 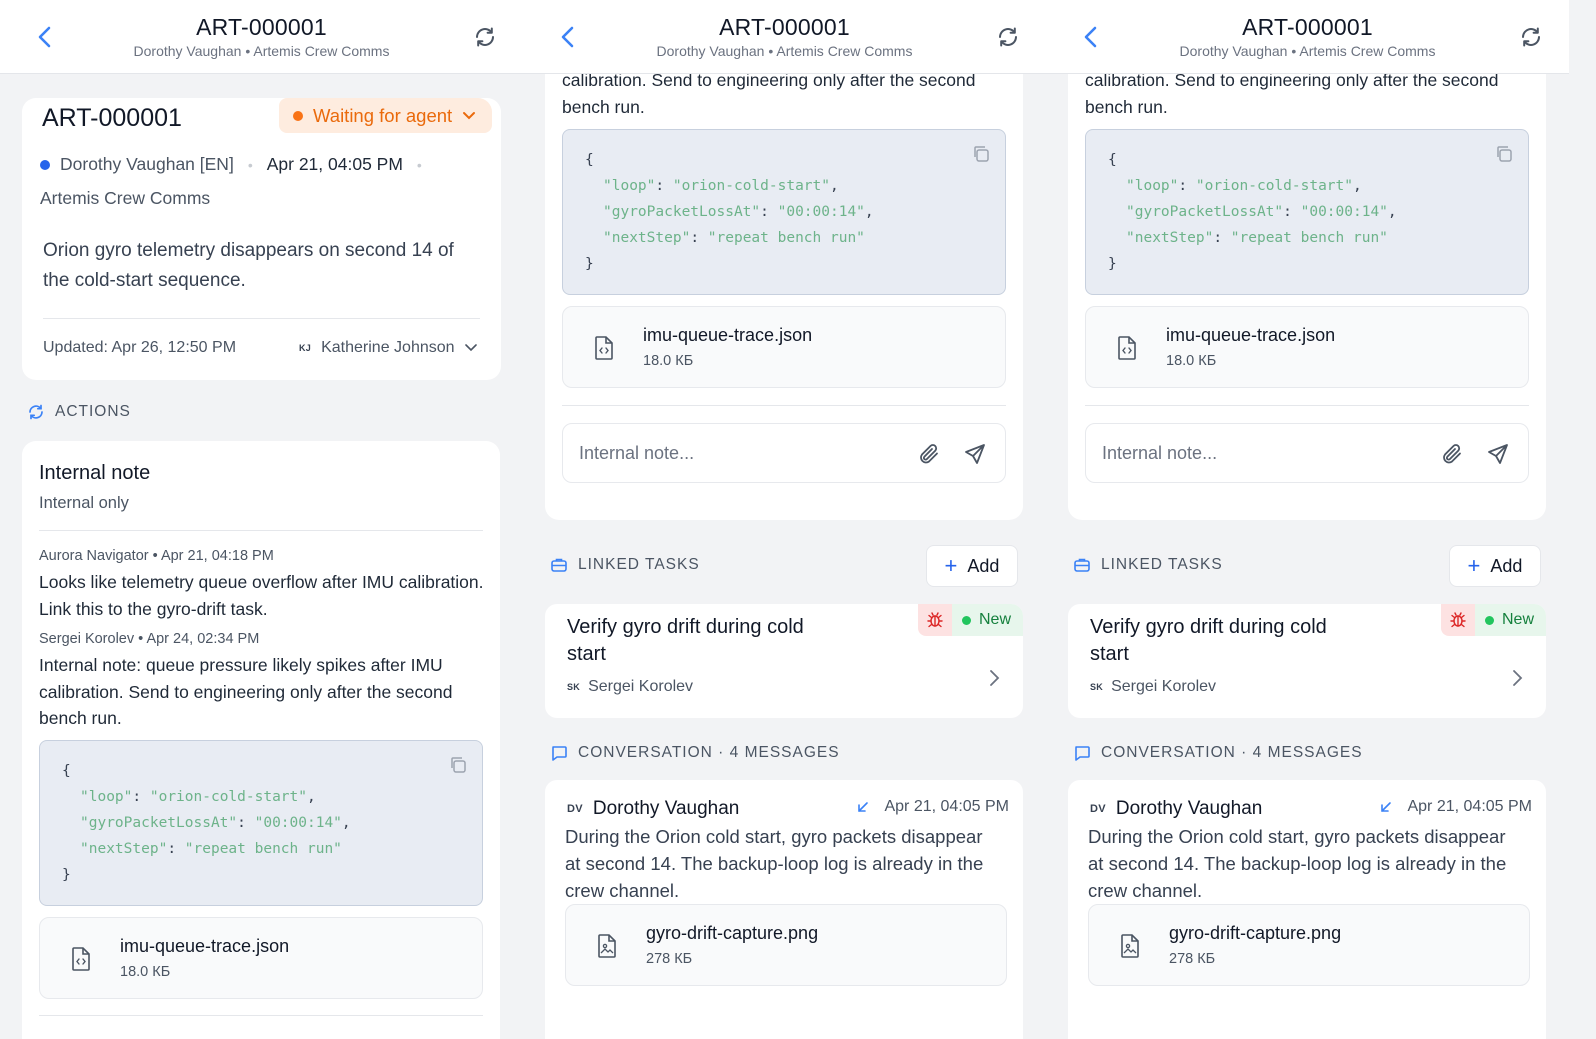 I want to click on created-date: Apr 21, 04:05 PM, so click(x=334, y=164).